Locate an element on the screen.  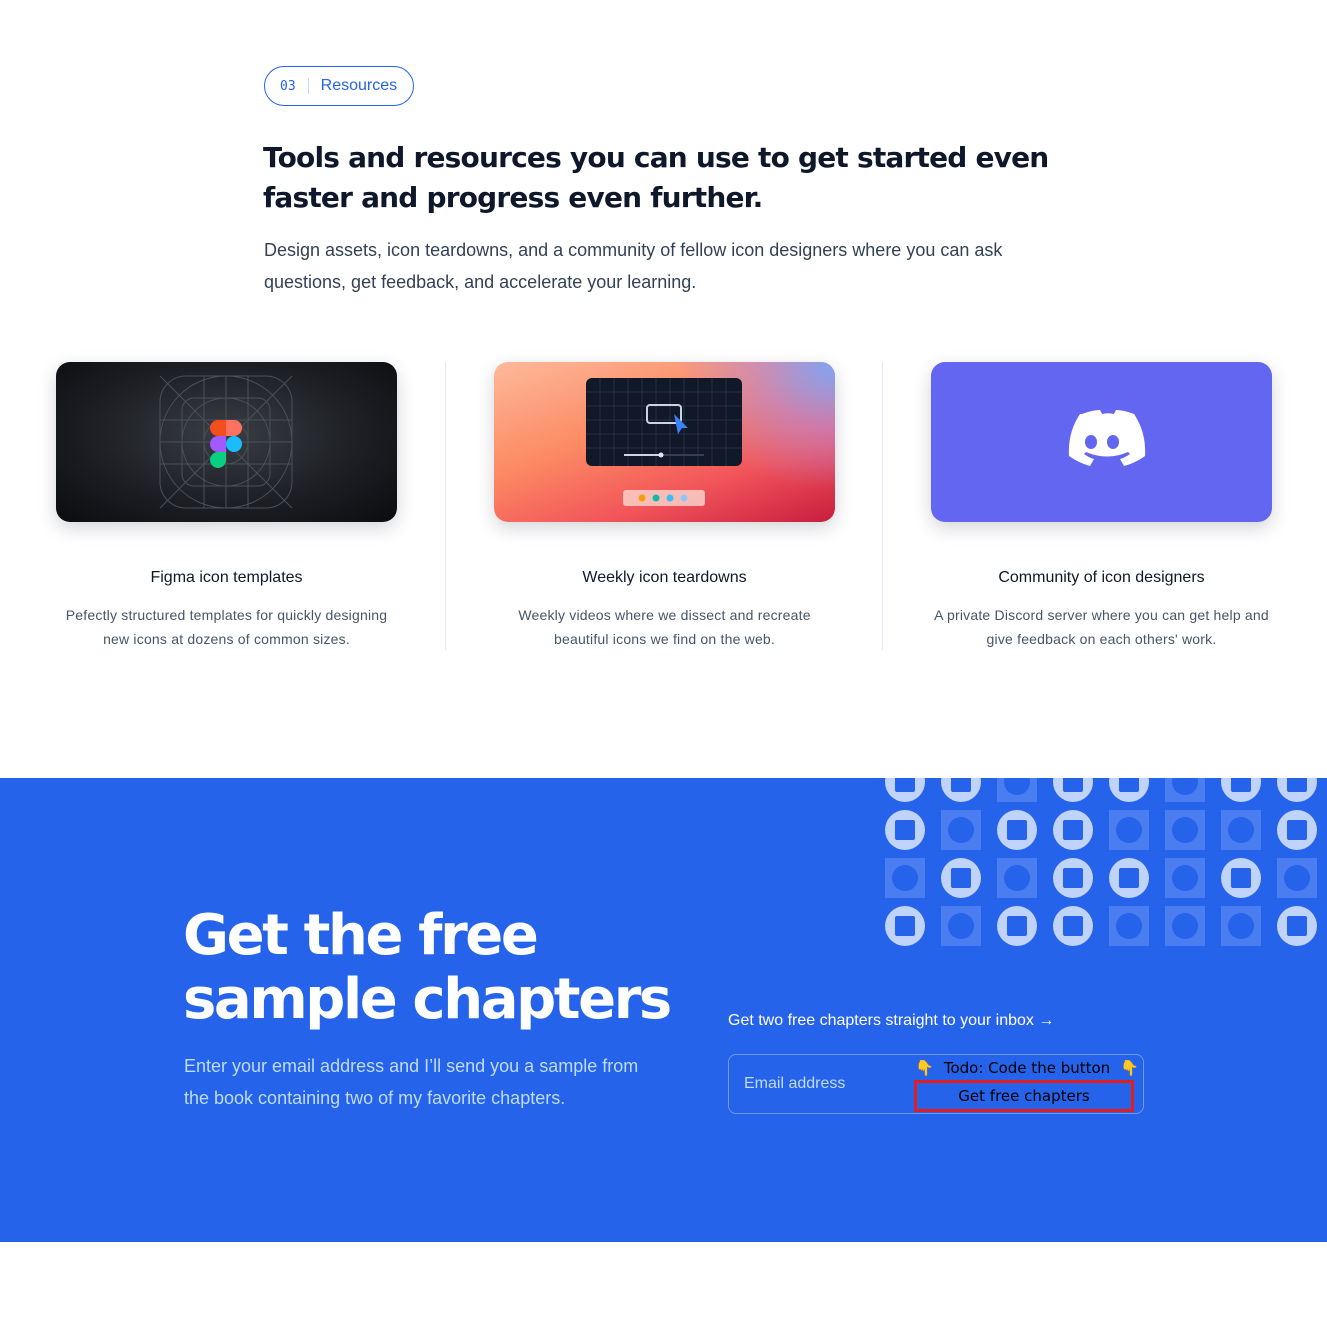
todo-note: 👇 Todo: Code the button 👇 is located at coordinates (1027, 1068).